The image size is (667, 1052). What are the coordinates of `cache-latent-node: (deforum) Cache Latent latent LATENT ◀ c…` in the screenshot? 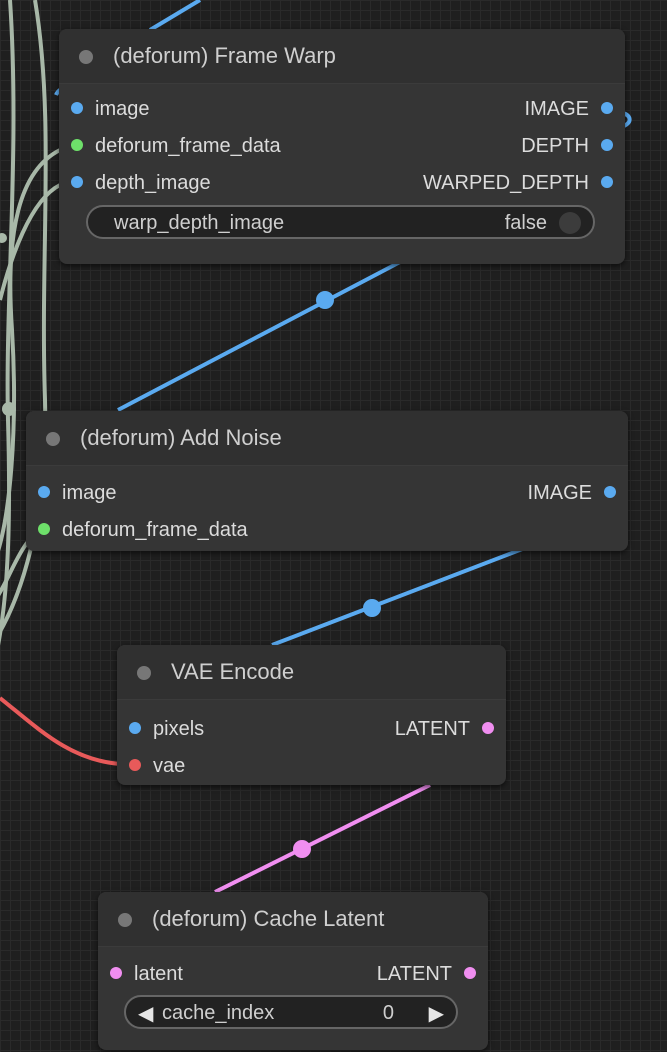 It's located at (293, 971).